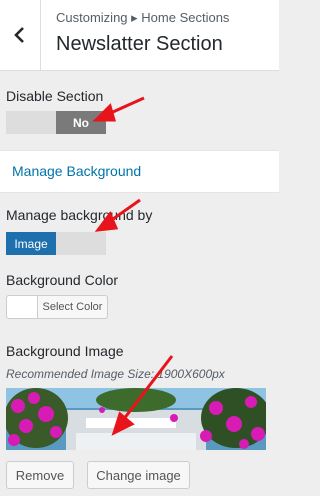  What do you see at coordinates (81, 122) in the screenshot?
I see `toggle-on-segment: No` at bounding box center [81, 122].